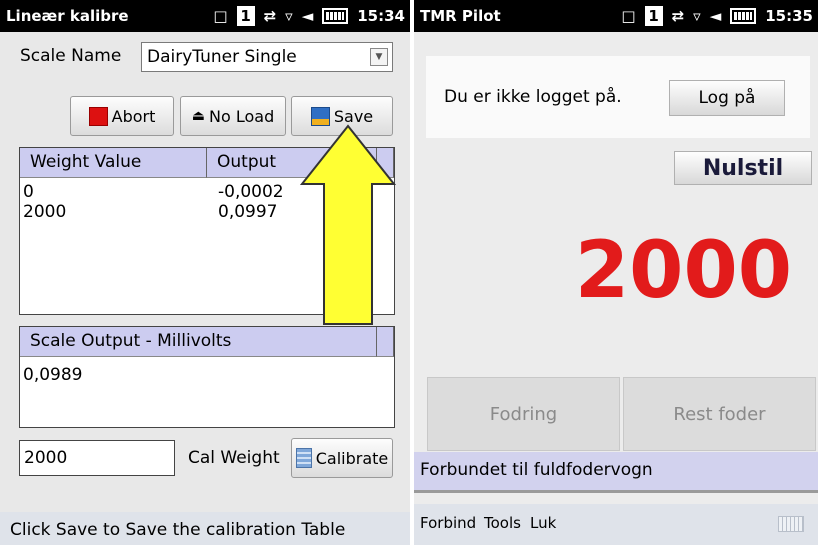 This screenshot has height=545, width=818. I want to click on scale-name-value: DairyTuner Single, so click(222, 57).